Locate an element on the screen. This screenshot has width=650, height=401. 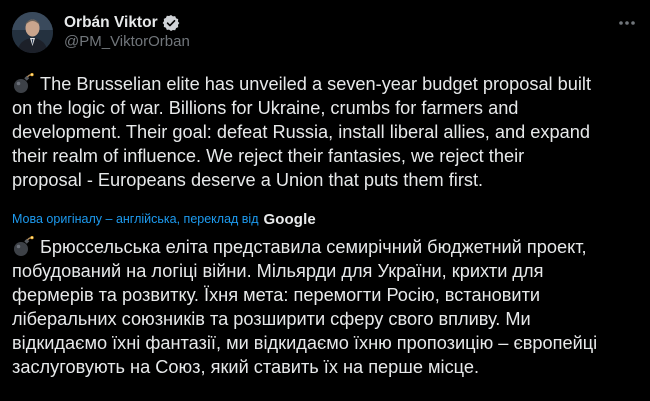
author-display-name: Orbán Viktor is located at coordinates (111, 23).